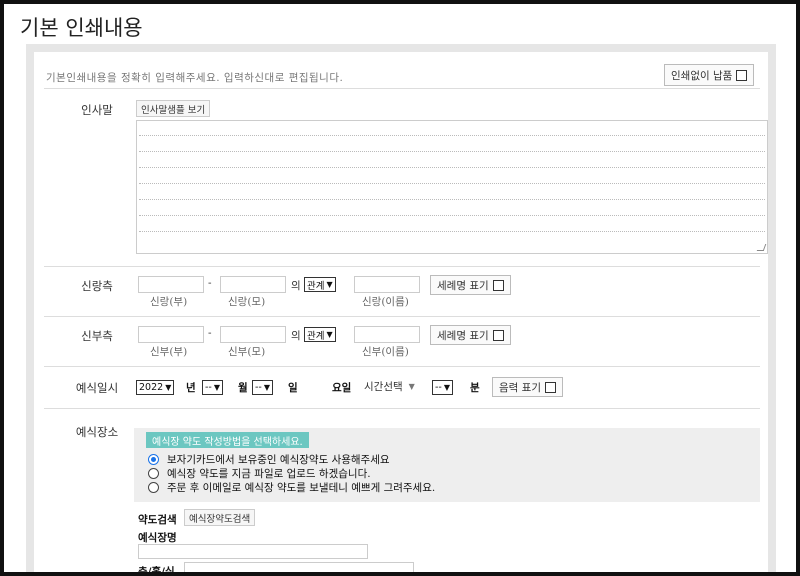  I want to click on venue-option-3-label: 주문 후 이메일로 예식장 약도를 보낼테니 예쁘게 그려주세요., so click(301, 488).